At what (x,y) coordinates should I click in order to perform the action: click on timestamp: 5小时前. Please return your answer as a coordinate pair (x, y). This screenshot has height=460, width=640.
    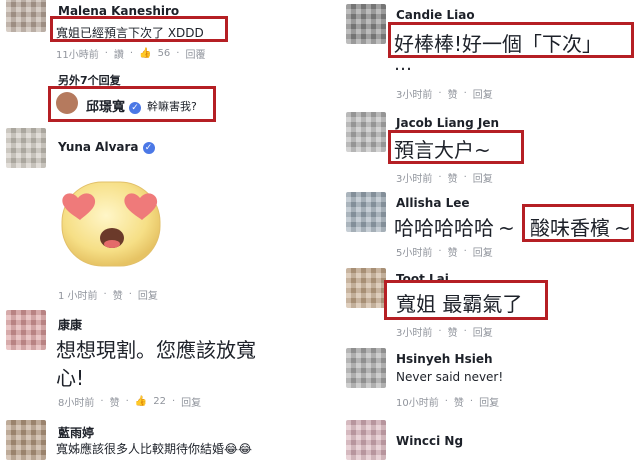
    Looking at the image, I should click on (414, 253).